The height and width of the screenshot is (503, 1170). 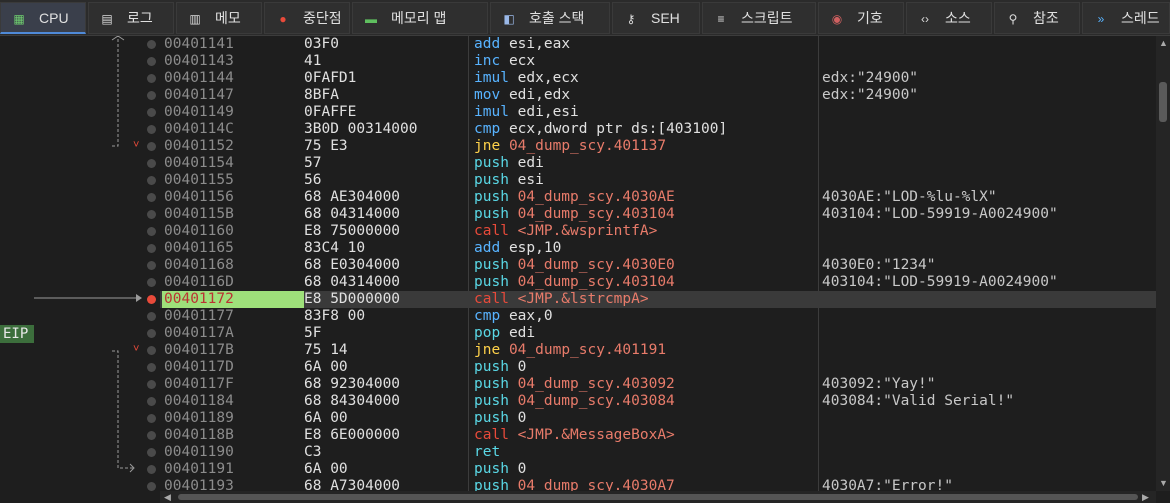 What do you see at coordinates (199, 146) in the screenshot?
I see `address-cell: 00401152` at bounding box center [199, 146].